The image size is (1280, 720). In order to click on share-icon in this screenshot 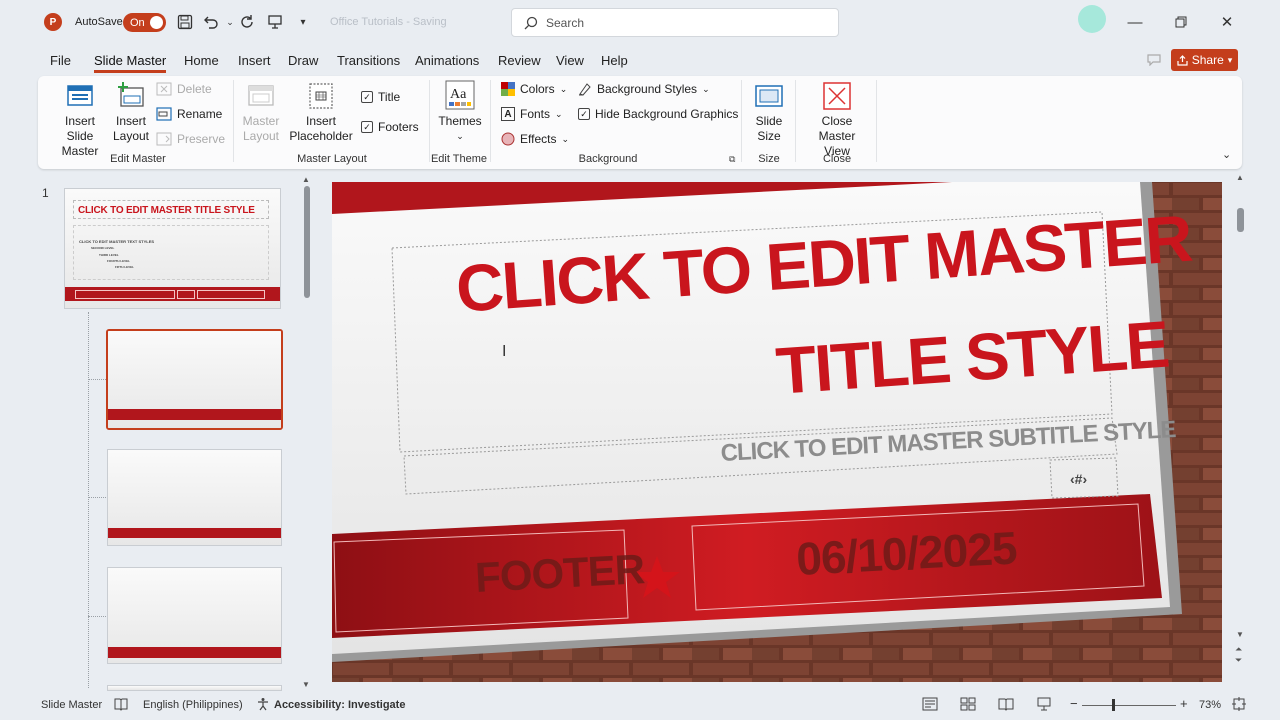, I will do `click(1182, 60)`.